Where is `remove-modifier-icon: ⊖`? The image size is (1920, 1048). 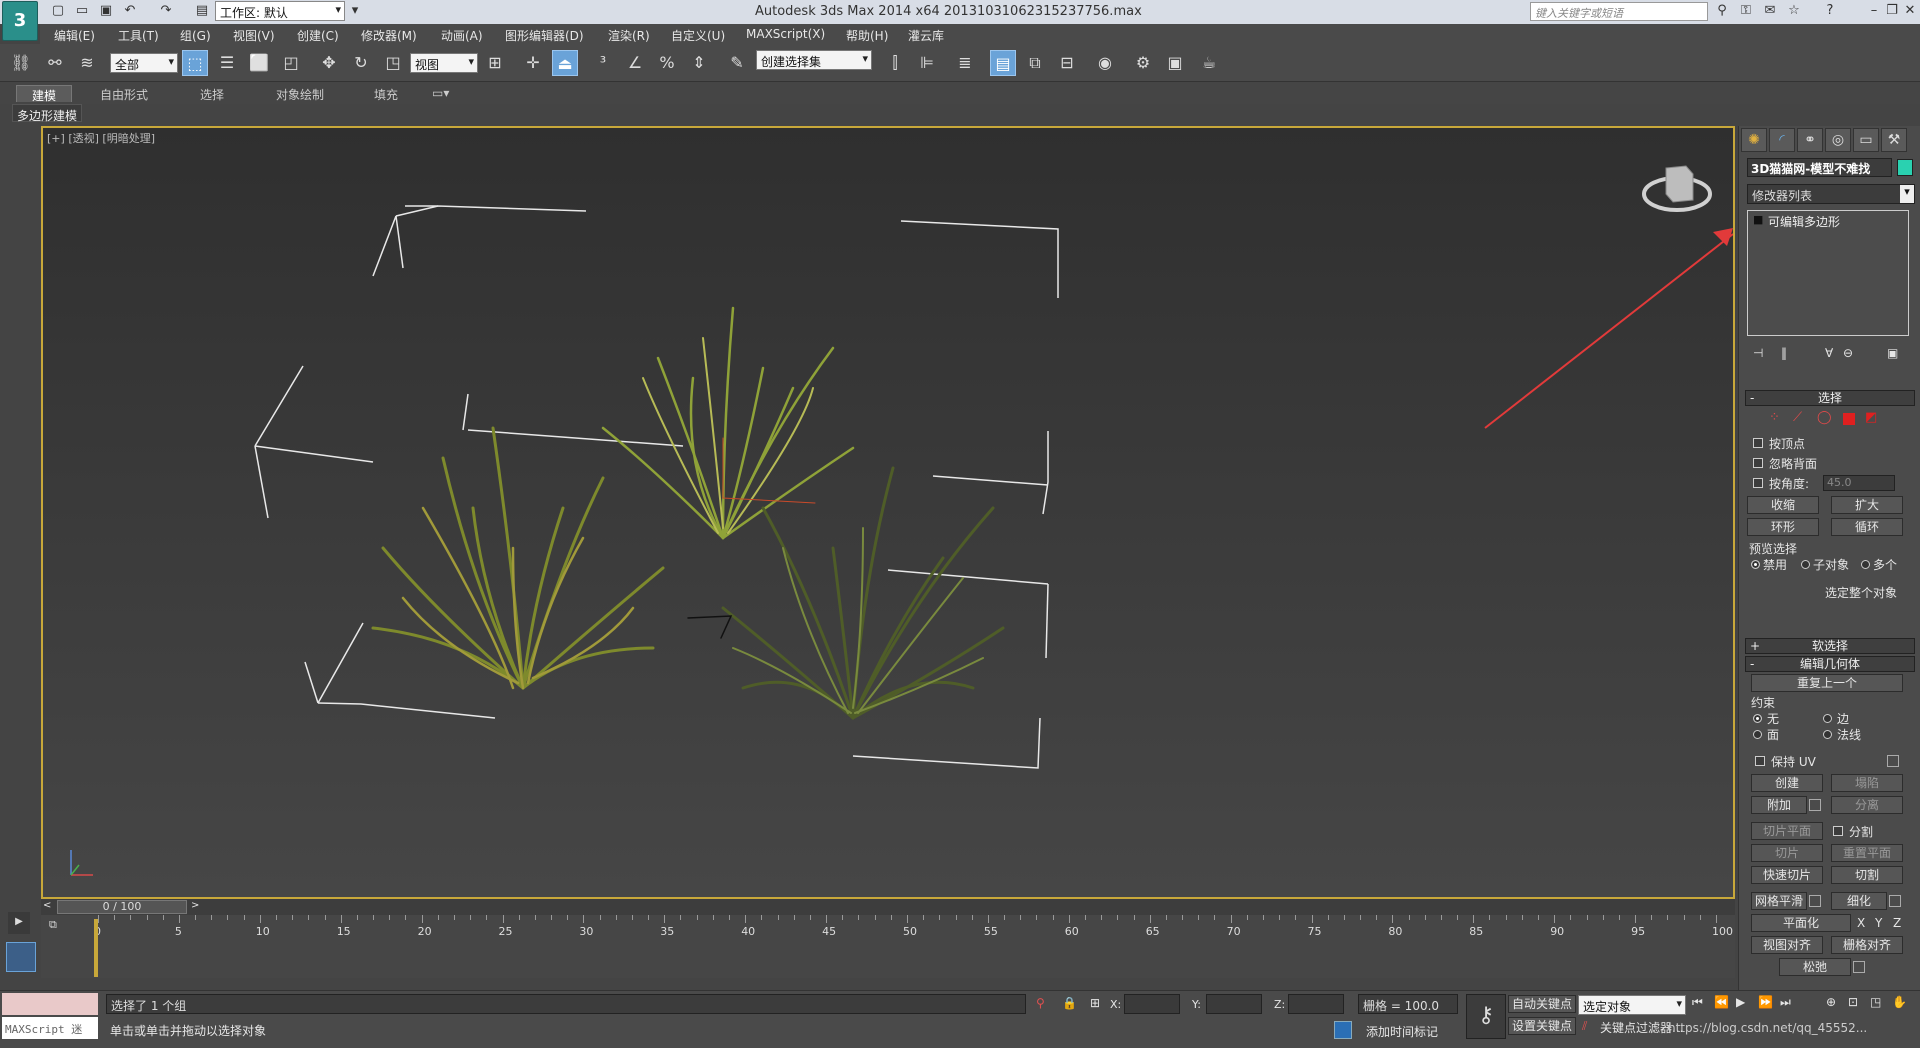 remove-modifier-icon: ⊖ is located at coordinates (1848, 353).